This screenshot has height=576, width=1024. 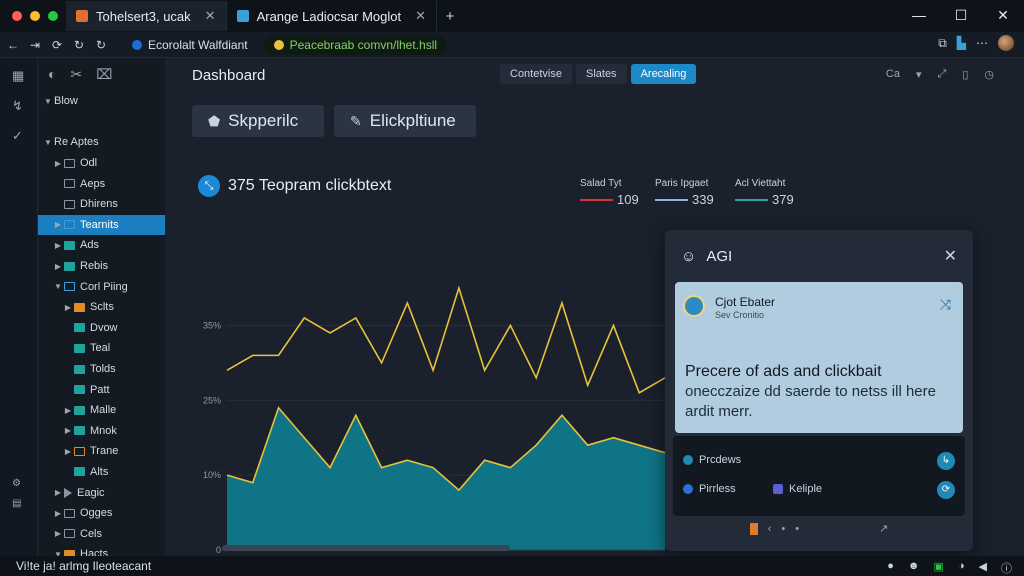 I want to click on tree-item: Dhirens, so click(x=101, y=204).